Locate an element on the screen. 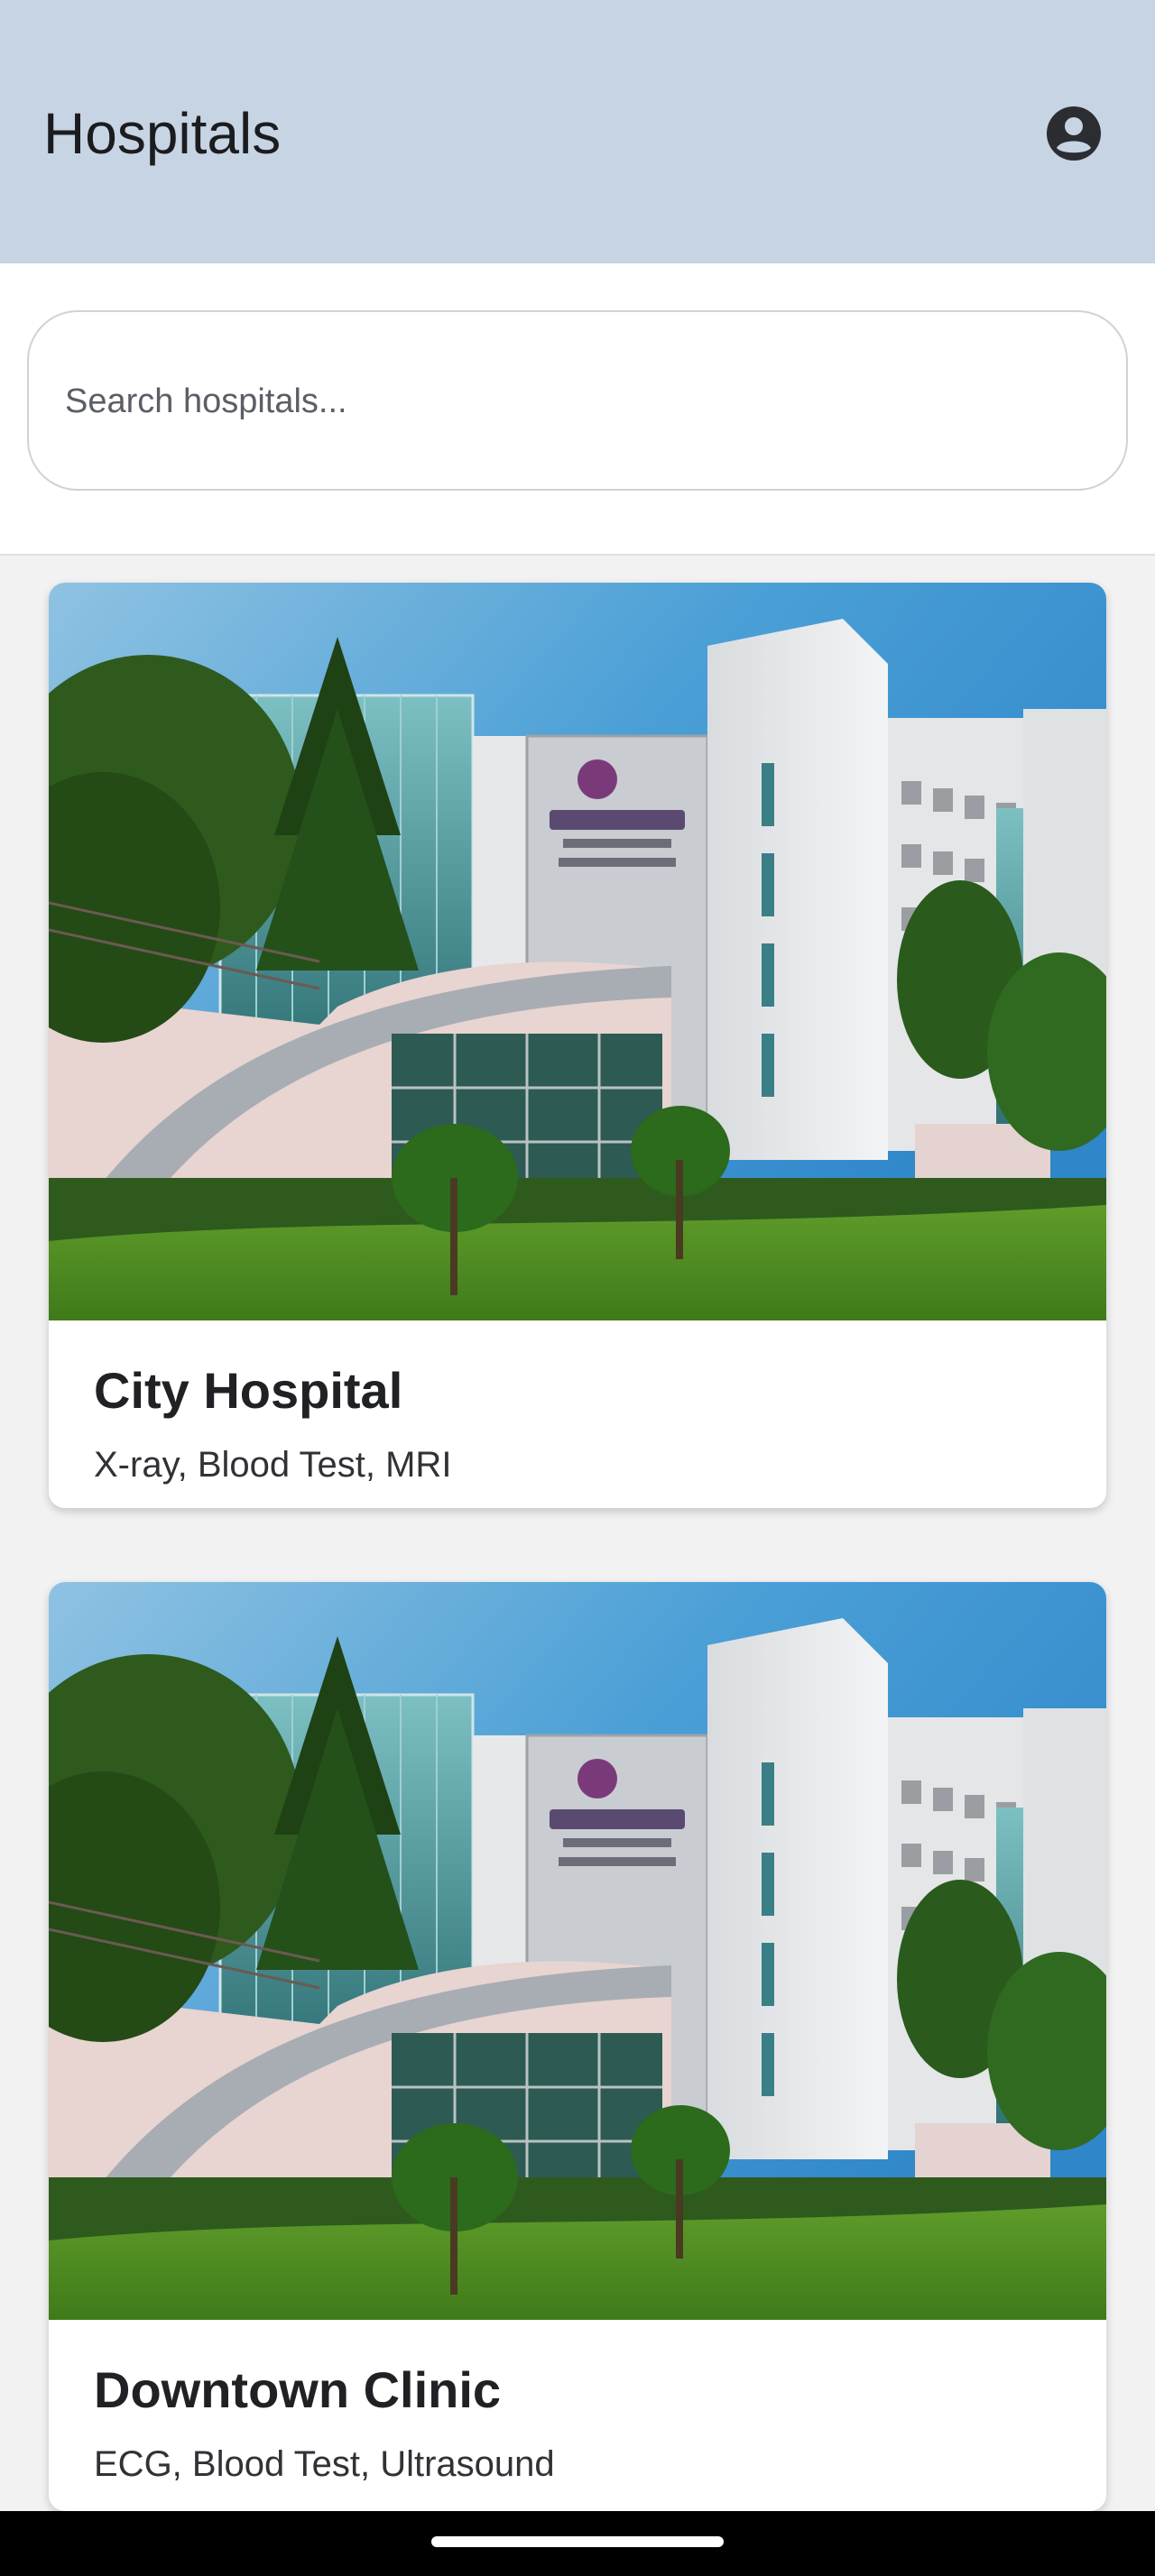 The image size is (1155, 2576). app-bar: Hospitals is located at coordinates (577, 131).